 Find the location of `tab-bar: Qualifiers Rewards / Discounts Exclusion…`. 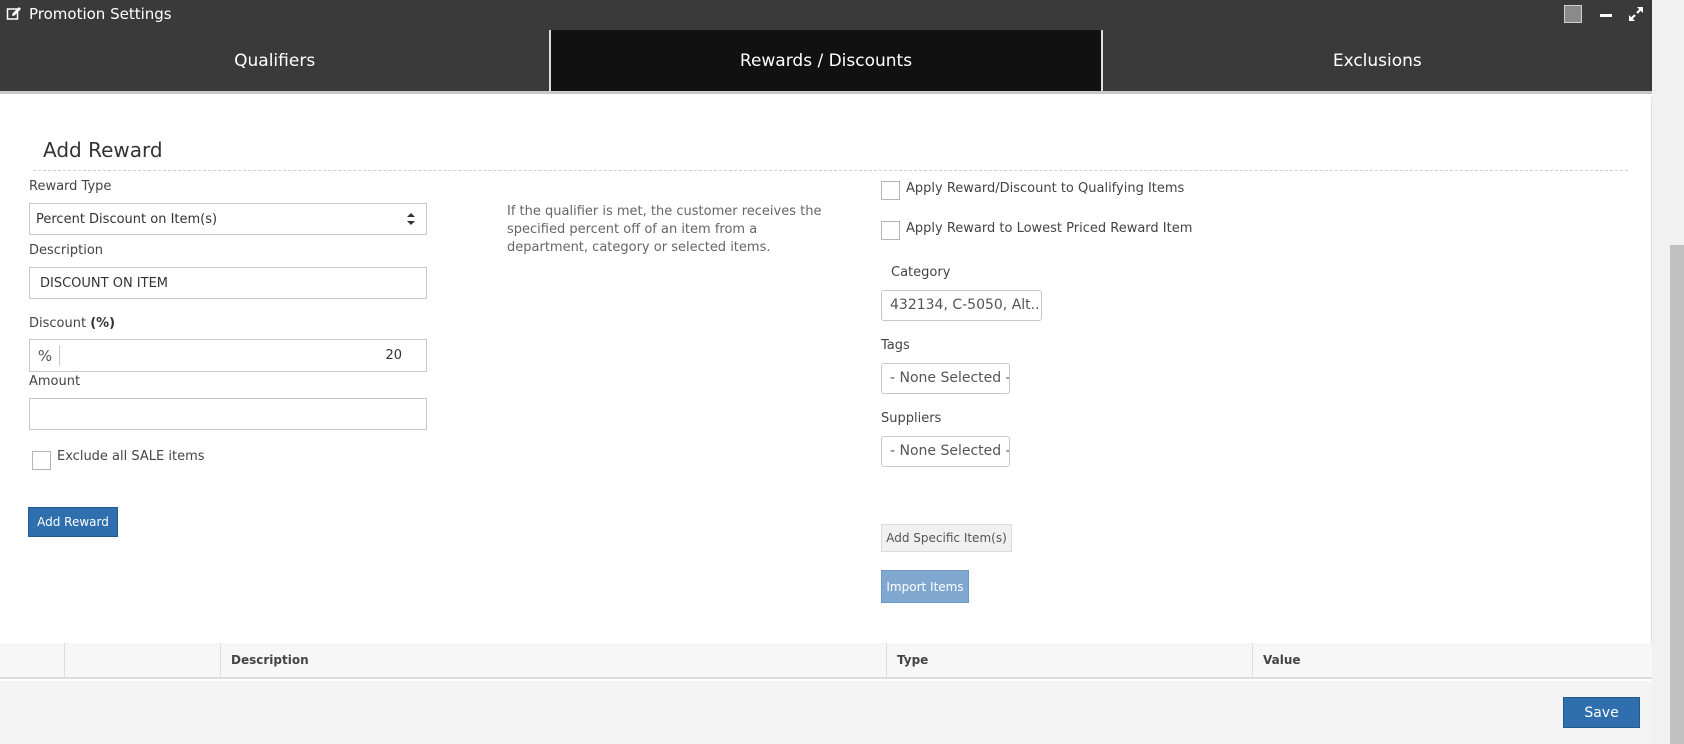

tab-bar: Qualifiers Rewards / Discounts Exclusion… is located at coordinates (826, 62).